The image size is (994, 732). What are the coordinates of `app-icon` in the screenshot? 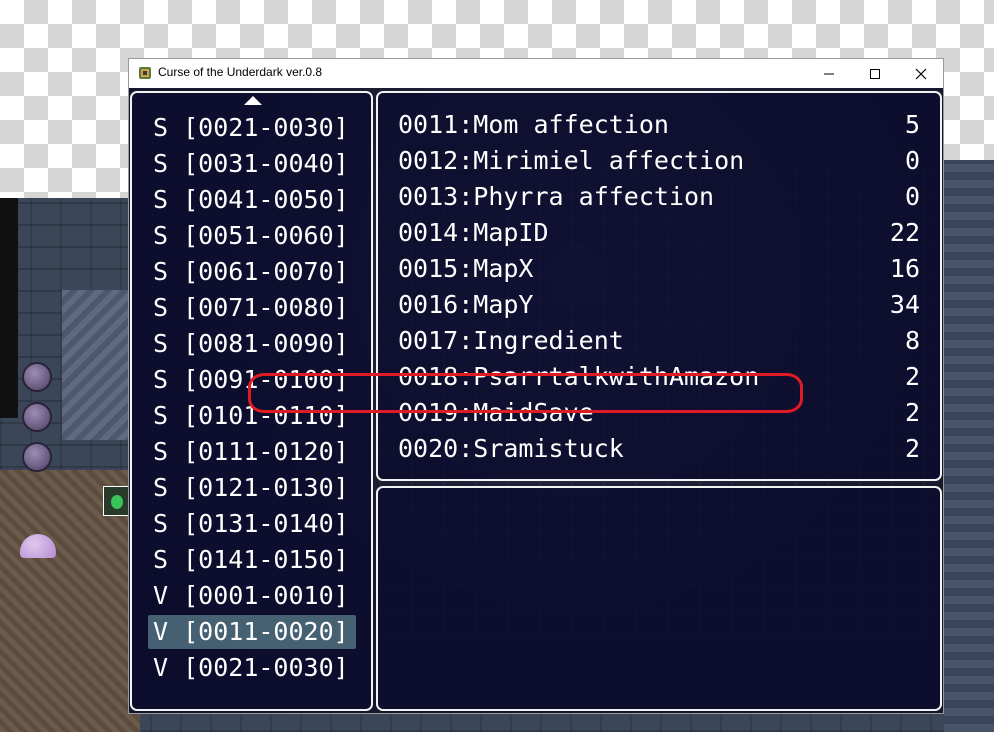 It's located at (145, 73).